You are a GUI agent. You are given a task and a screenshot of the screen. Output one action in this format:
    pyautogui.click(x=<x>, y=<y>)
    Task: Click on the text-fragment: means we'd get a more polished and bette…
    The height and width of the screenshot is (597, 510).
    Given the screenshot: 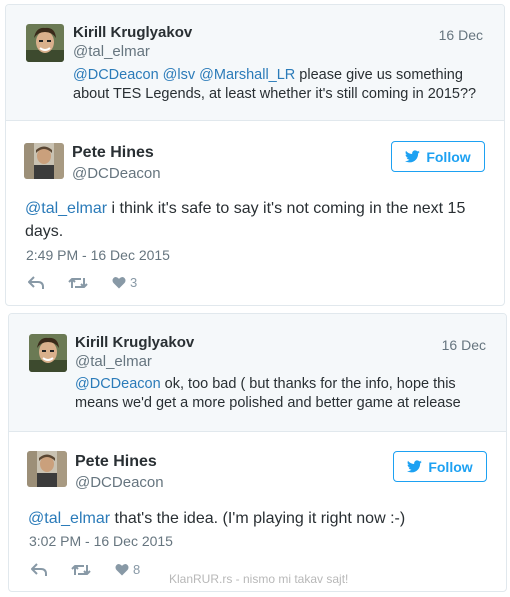 What is the action you would take?
    pyautogui.click(x=268, y=403)
    